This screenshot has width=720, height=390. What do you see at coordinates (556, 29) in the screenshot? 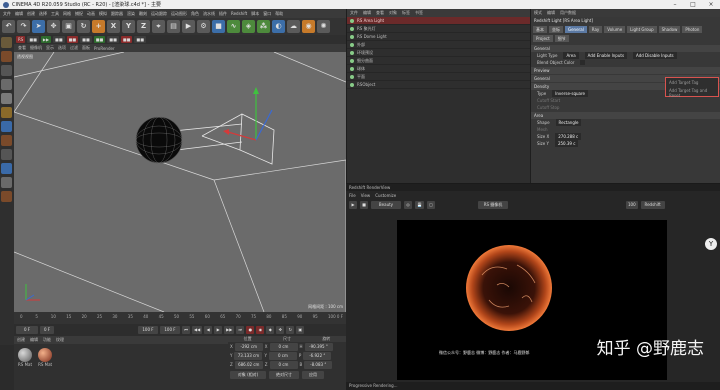
I see `attribute-tab: 坐标` at bounding box center [556, 29].